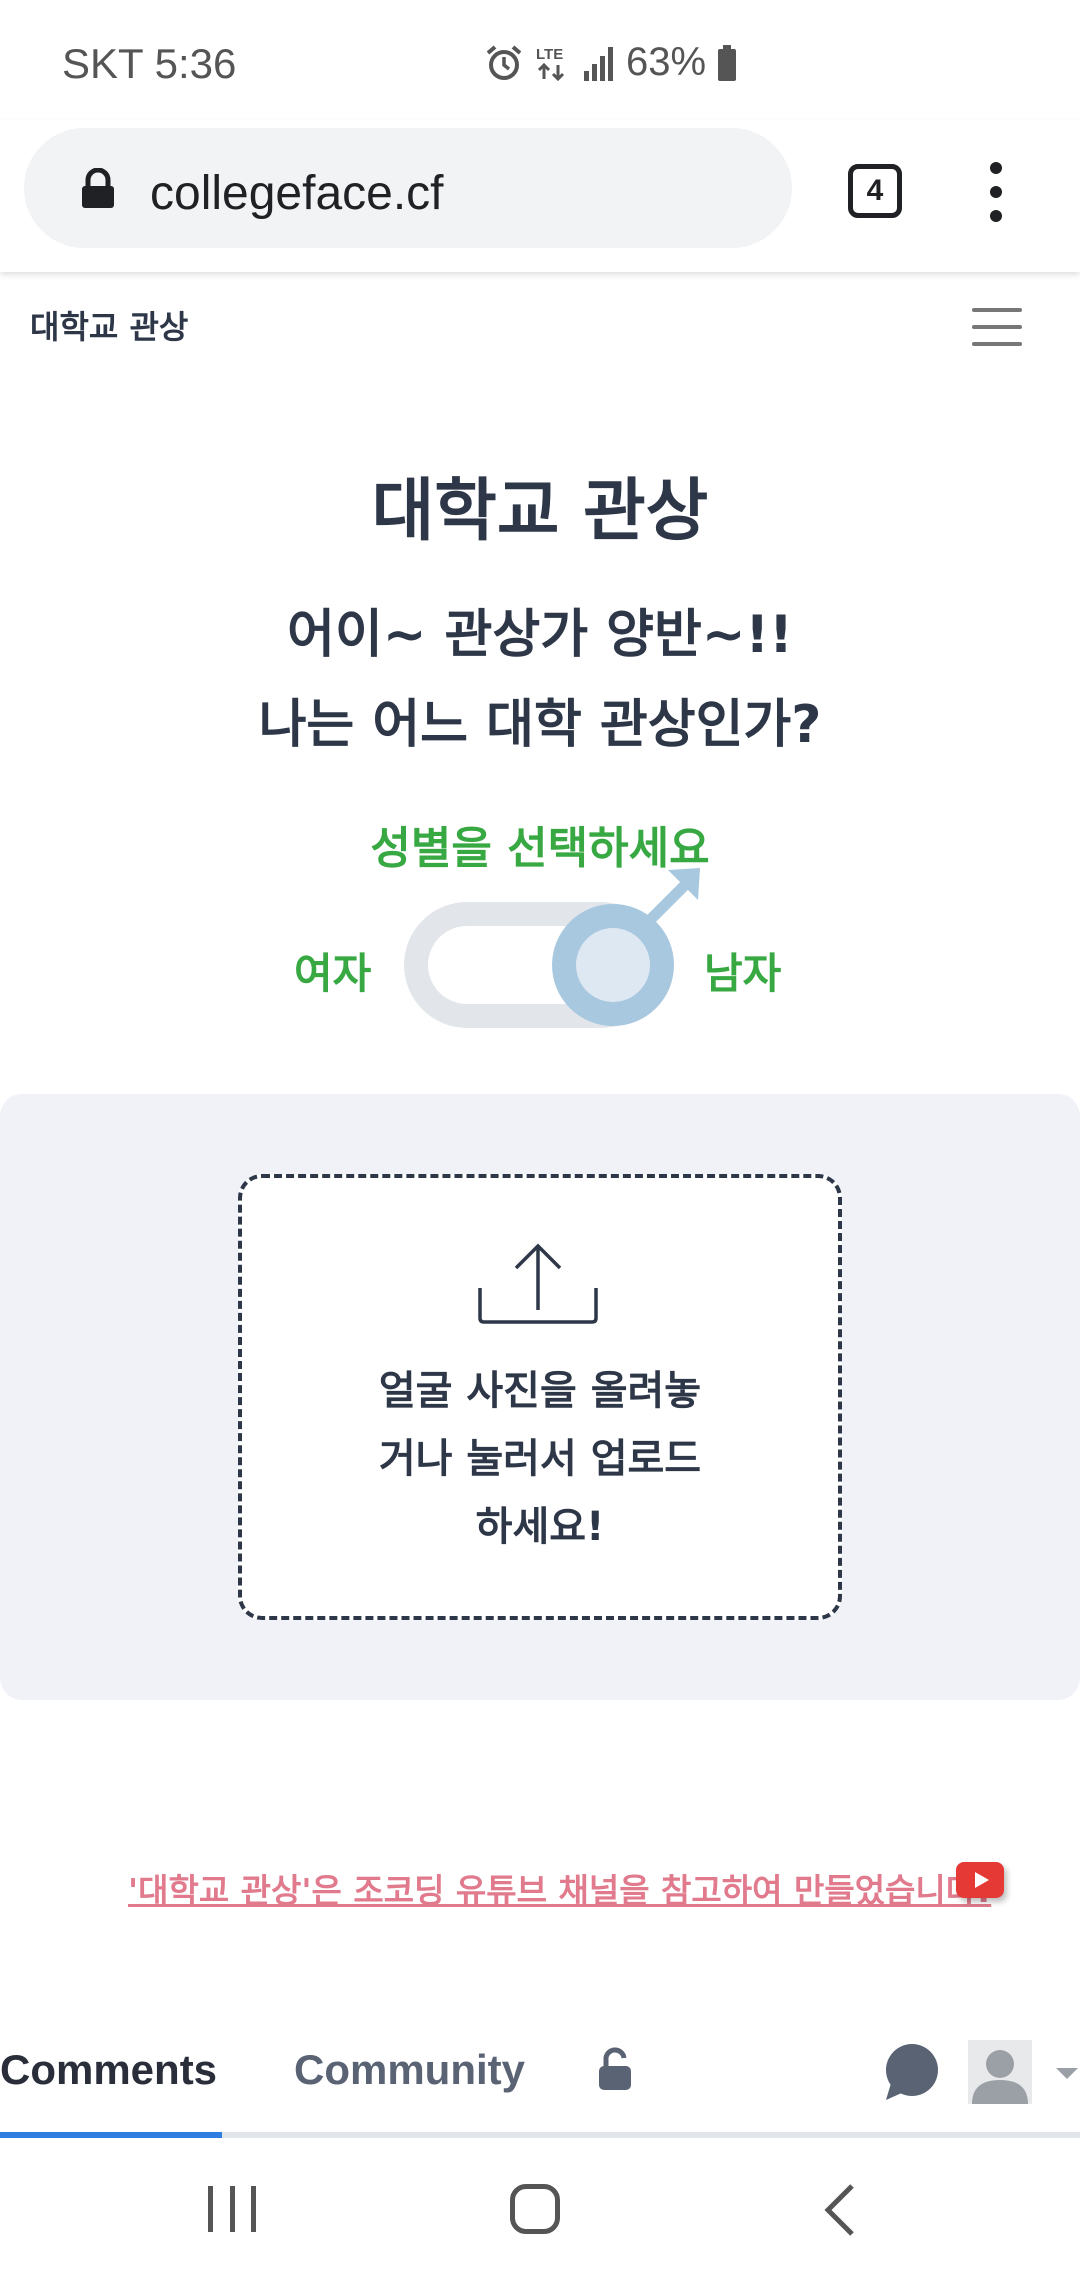 The height and width of the screenshot is (2280, 1080). I want to click on url-text: collegeface.cf, so click(297, 193).